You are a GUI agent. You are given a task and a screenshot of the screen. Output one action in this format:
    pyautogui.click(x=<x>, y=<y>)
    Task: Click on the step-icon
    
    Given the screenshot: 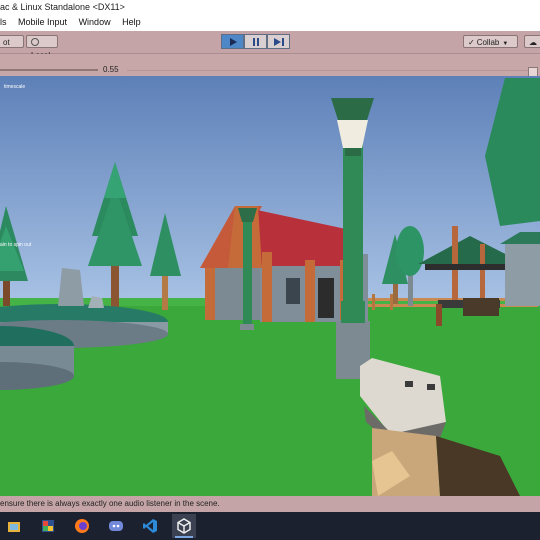 What is the action you would take?
    pyautogui.click(x=278, y=41)
    